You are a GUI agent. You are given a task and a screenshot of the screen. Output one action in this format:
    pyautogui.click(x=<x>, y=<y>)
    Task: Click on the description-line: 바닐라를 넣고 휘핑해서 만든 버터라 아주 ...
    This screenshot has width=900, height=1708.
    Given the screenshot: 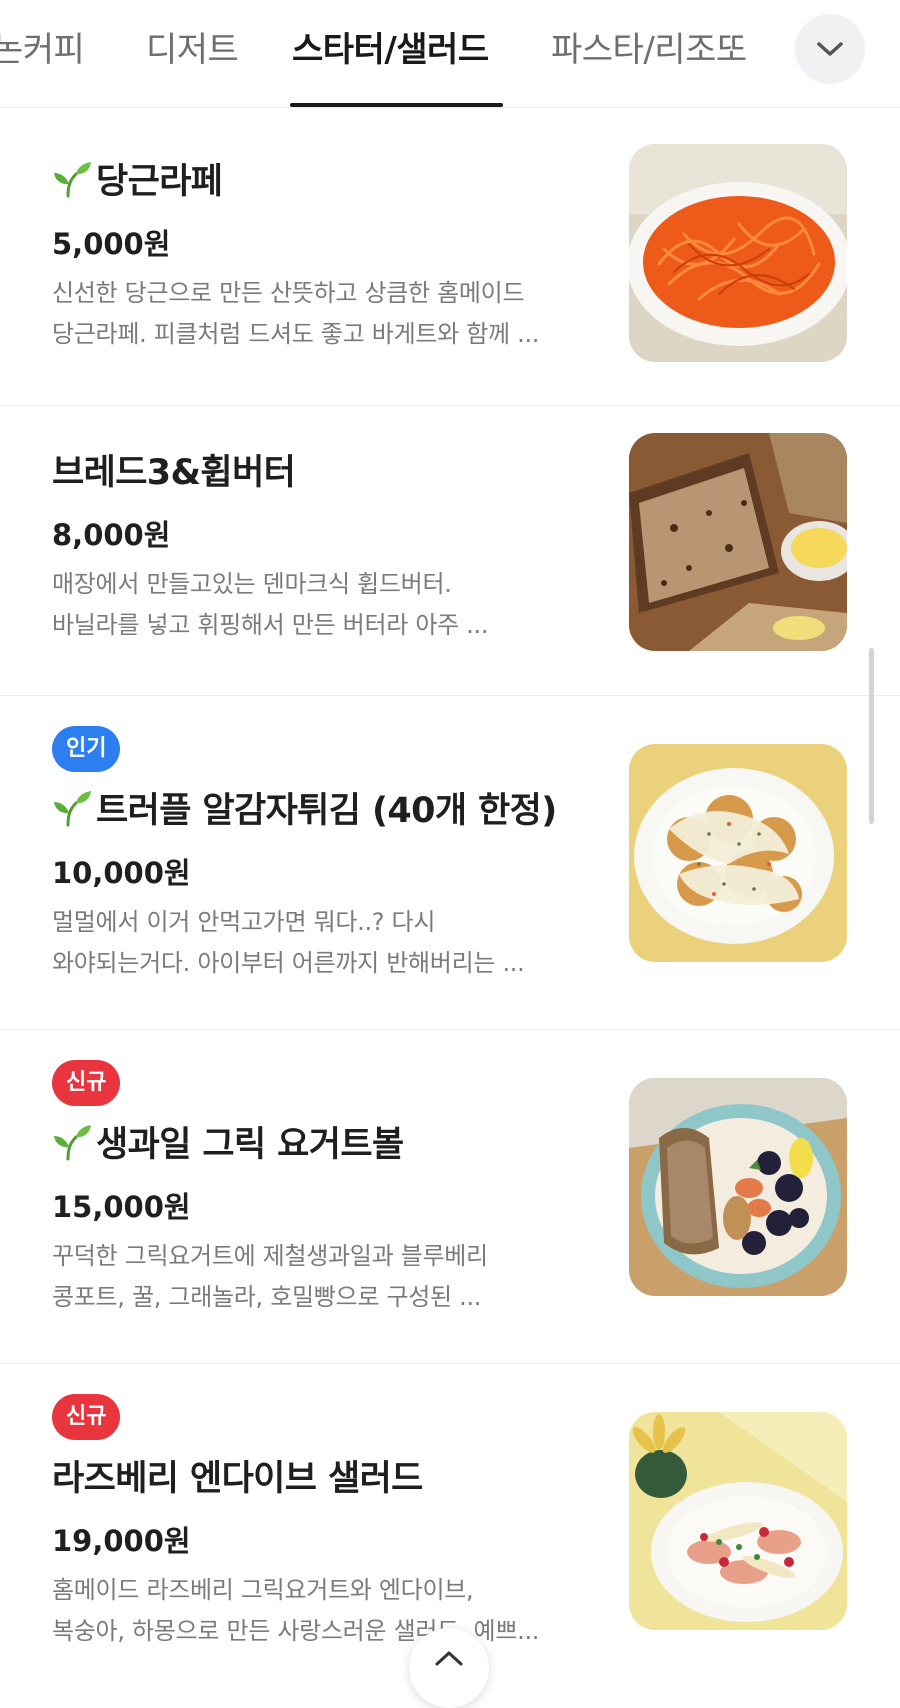 What is the action you would take?
    pyautogui.click(x=270, y=625)
    